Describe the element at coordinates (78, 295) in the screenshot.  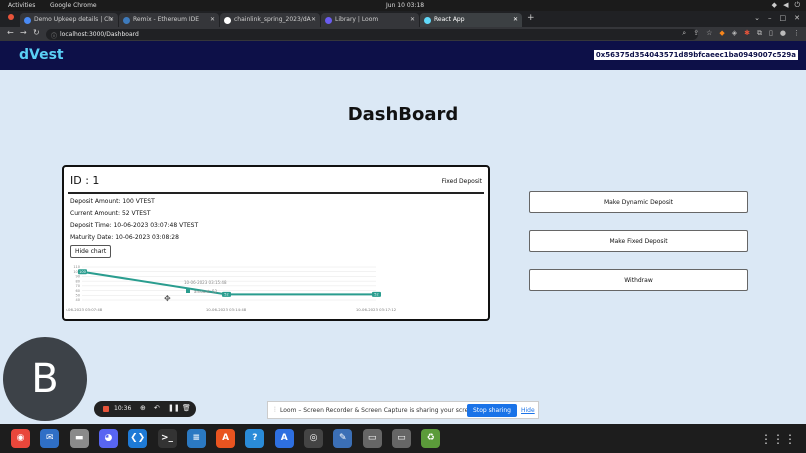
I see `y-tick-label: 50` at that location.